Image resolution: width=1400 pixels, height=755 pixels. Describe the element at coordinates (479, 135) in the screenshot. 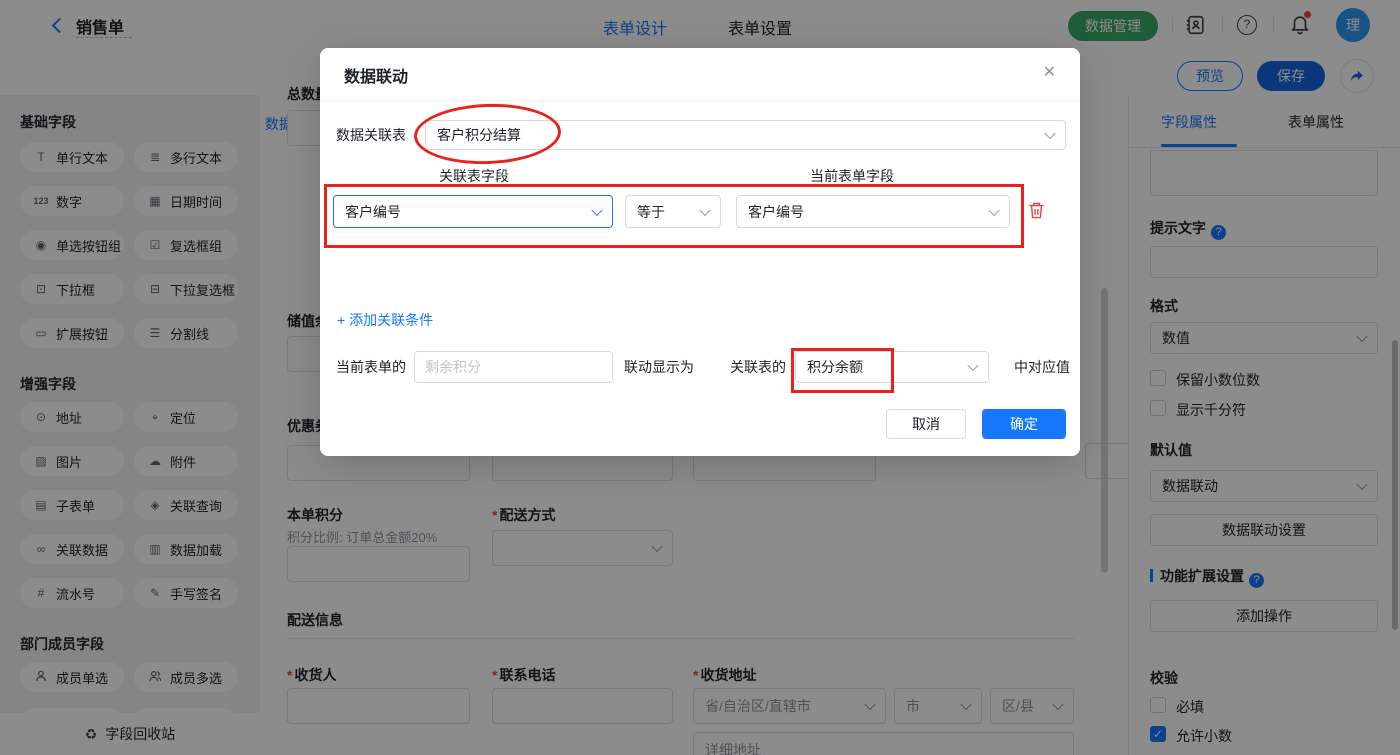

I see `linked-table-value: 客户积分结算` at that location.